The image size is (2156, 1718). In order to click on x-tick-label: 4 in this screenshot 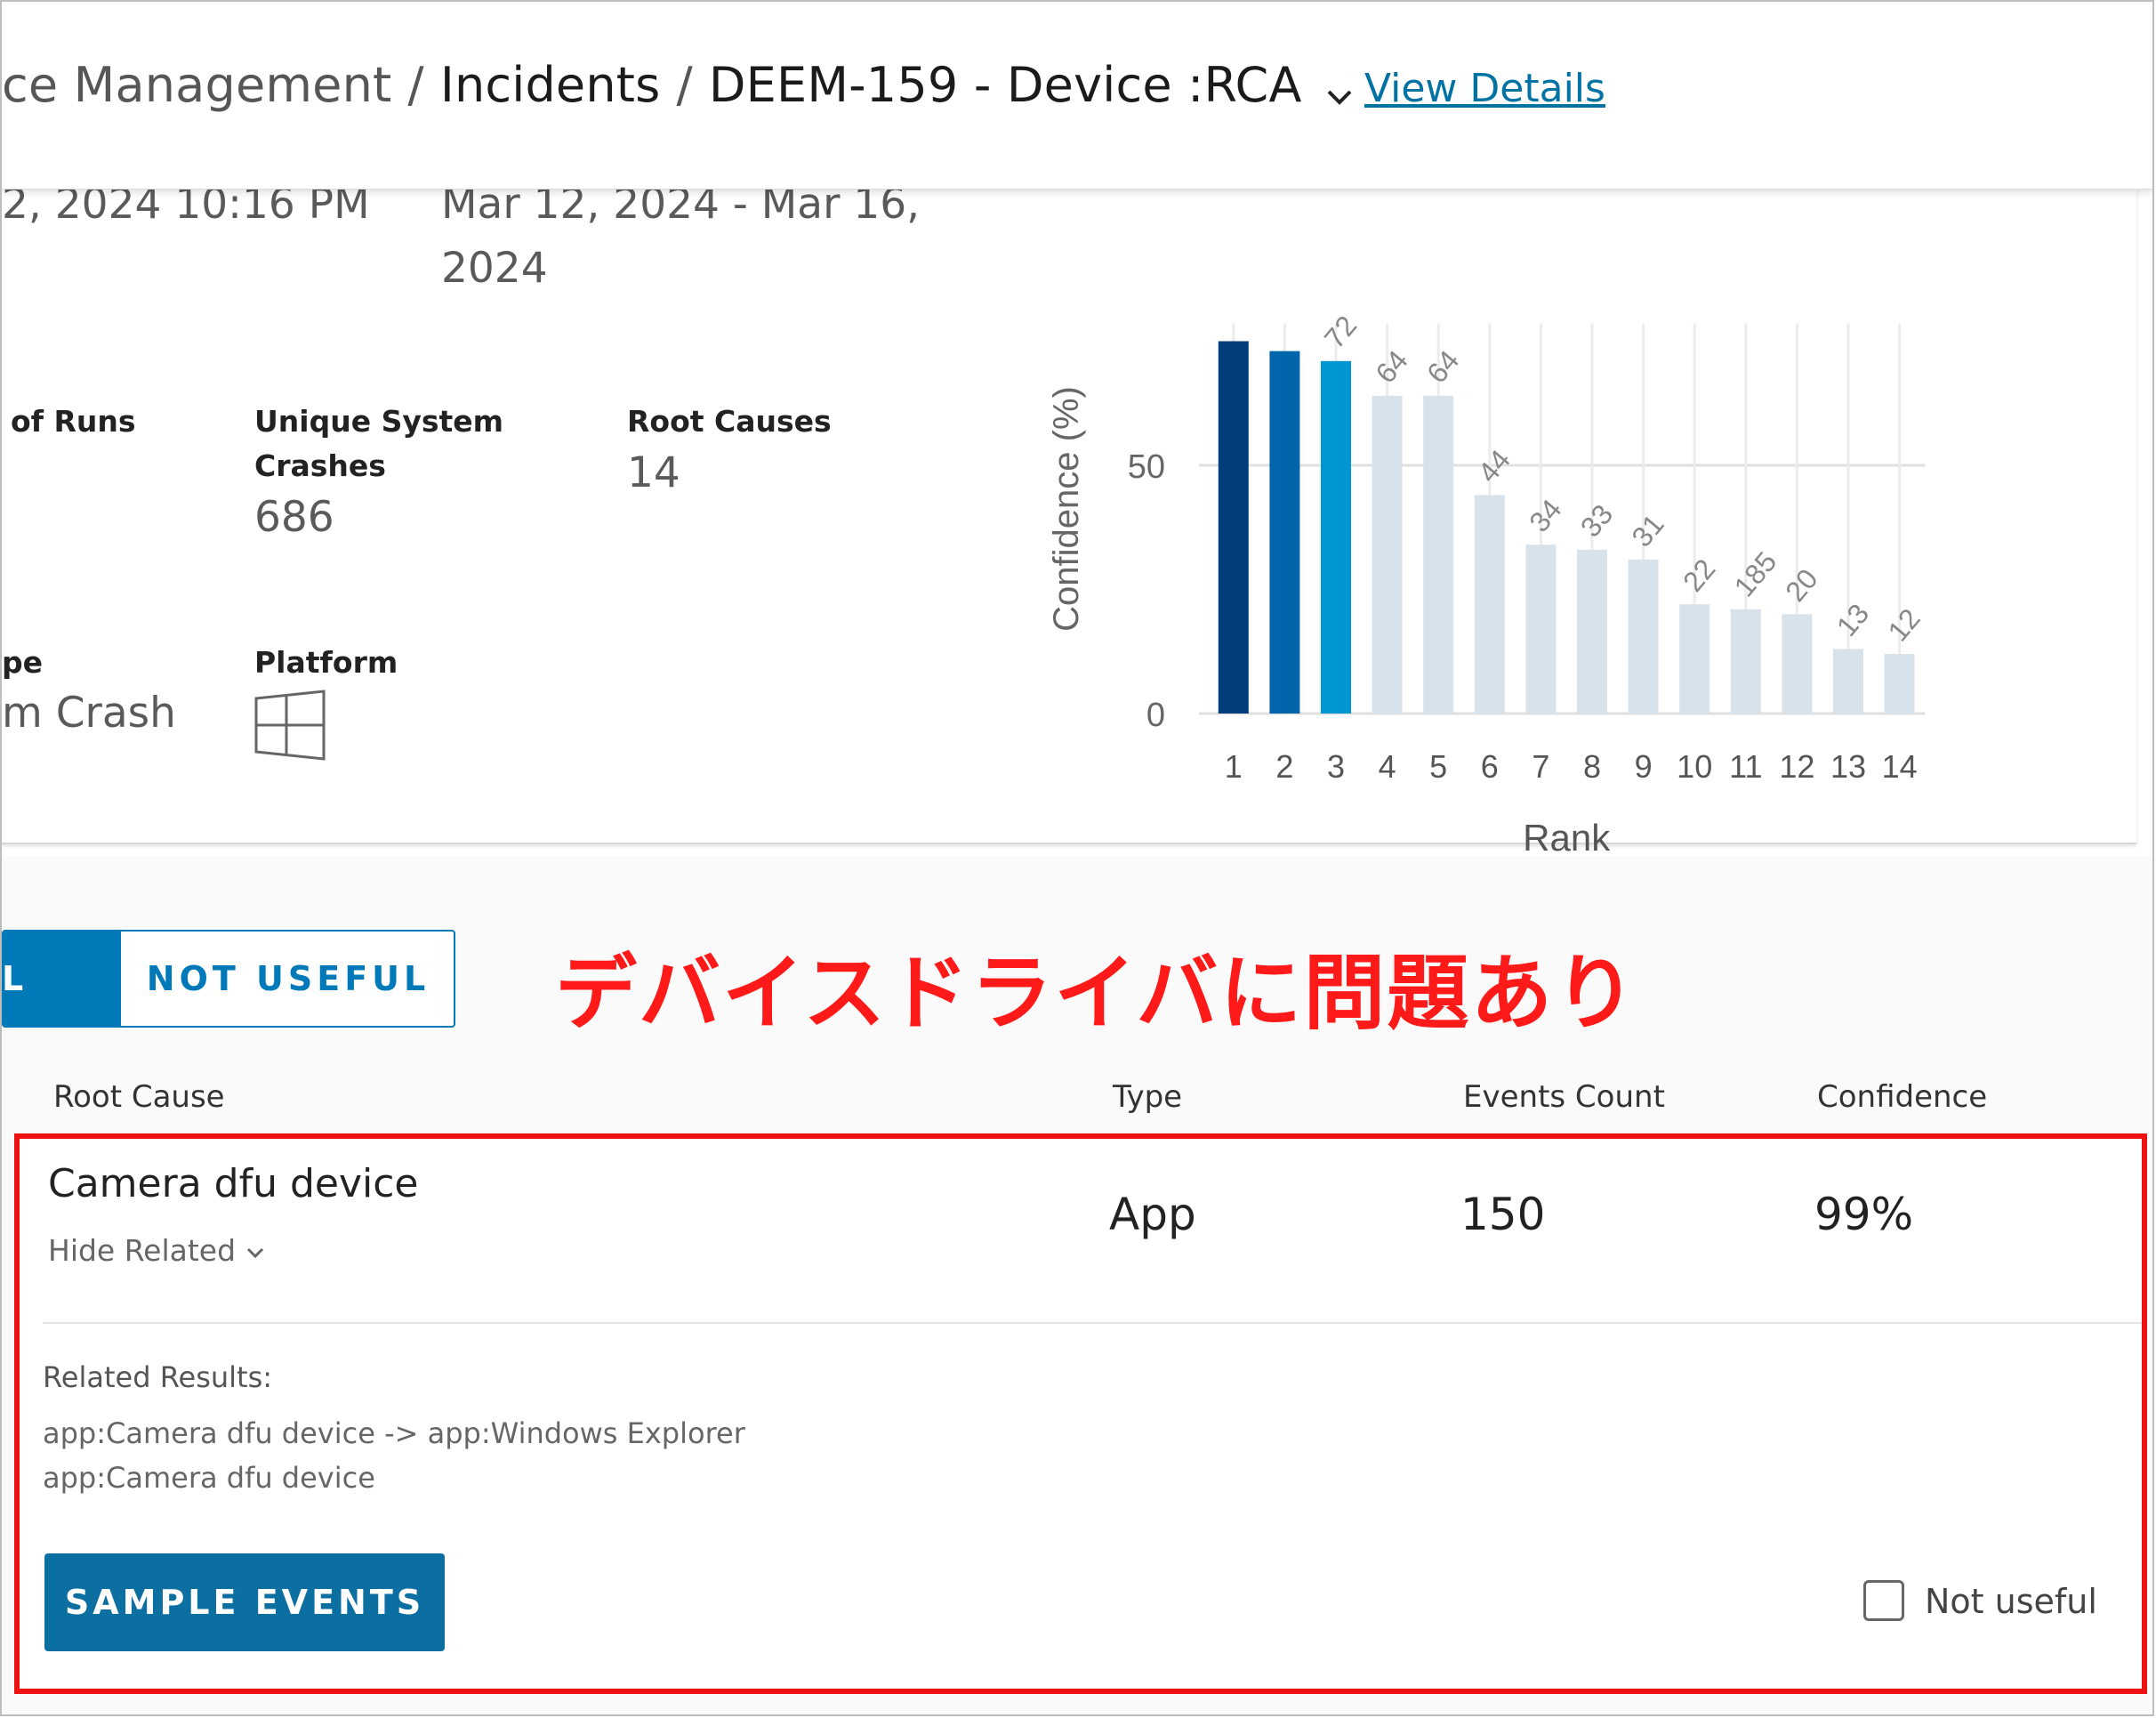, I will do `click(1388, 766)`.